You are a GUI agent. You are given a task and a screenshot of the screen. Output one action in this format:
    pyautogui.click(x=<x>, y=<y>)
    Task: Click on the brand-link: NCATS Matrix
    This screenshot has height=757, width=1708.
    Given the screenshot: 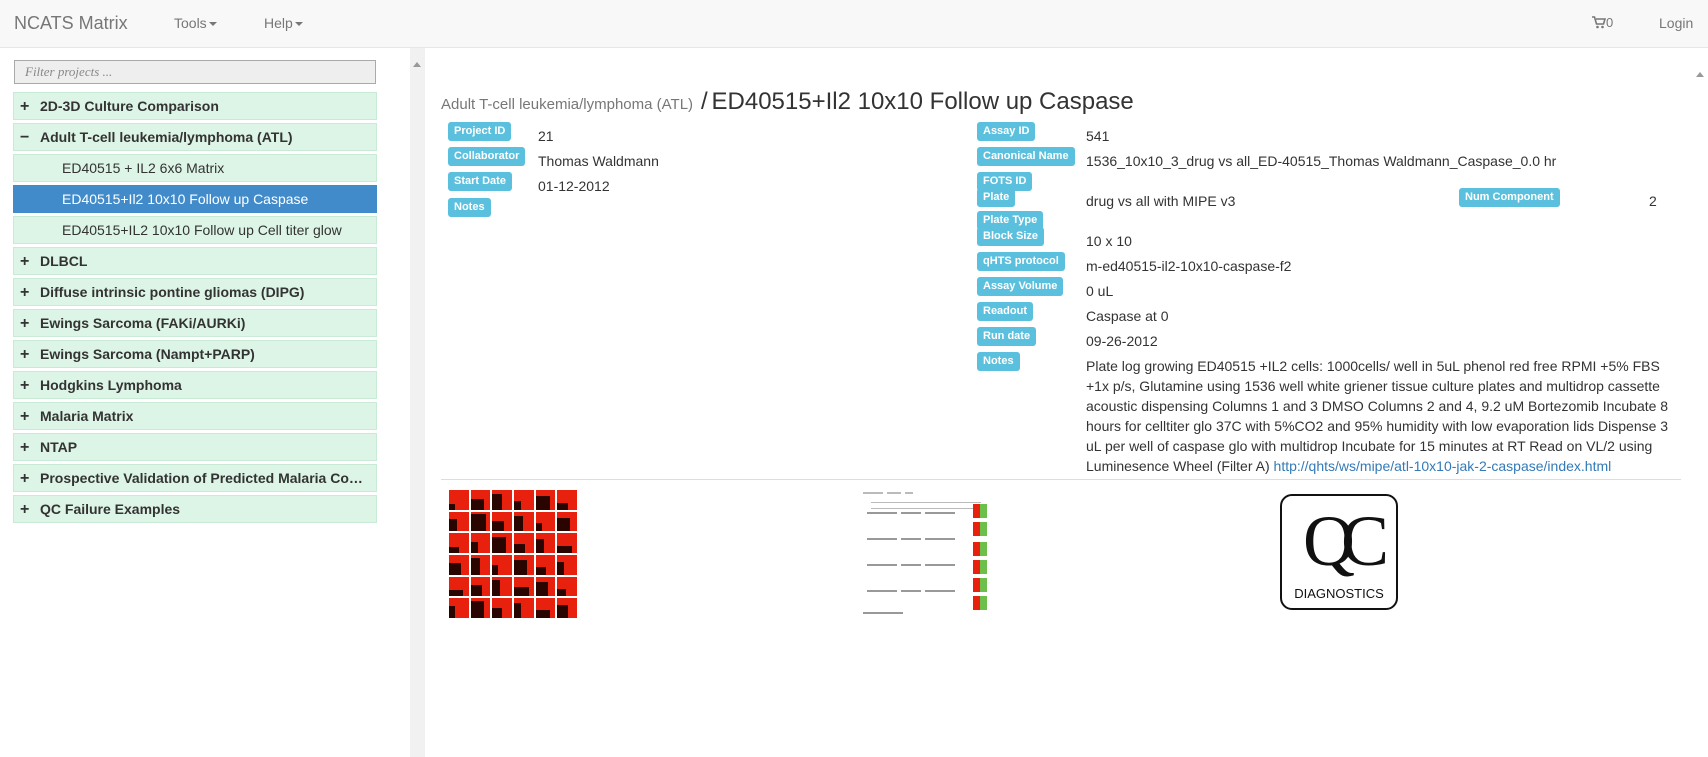 What is the action you would take?
    pyautogui.click(x=71, y=23)
    